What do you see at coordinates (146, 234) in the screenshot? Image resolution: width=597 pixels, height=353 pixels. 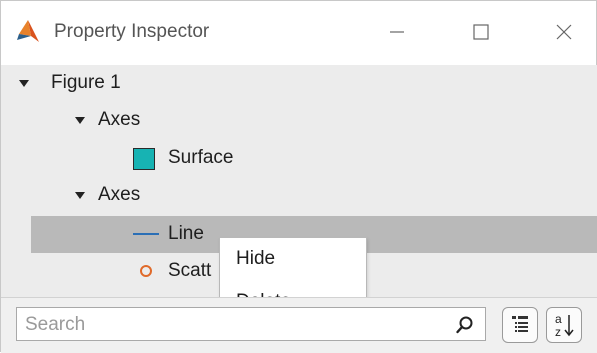 I see `line-icon` at bounding box center [146, 234].